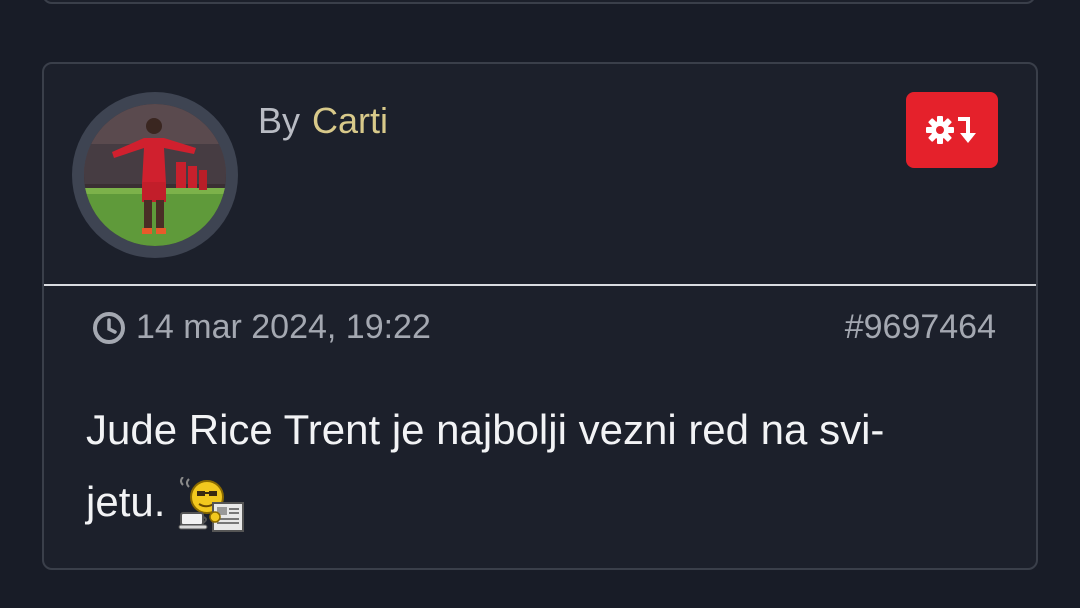  I want to click on author-name-link: Carti, so click(350, 120).